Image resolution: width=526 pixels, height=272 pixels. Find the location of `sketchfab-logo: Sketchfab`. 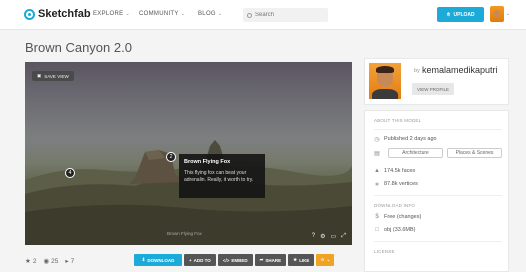

sketchfab-logo: Sketchfab is located at coordinates (57, 14).